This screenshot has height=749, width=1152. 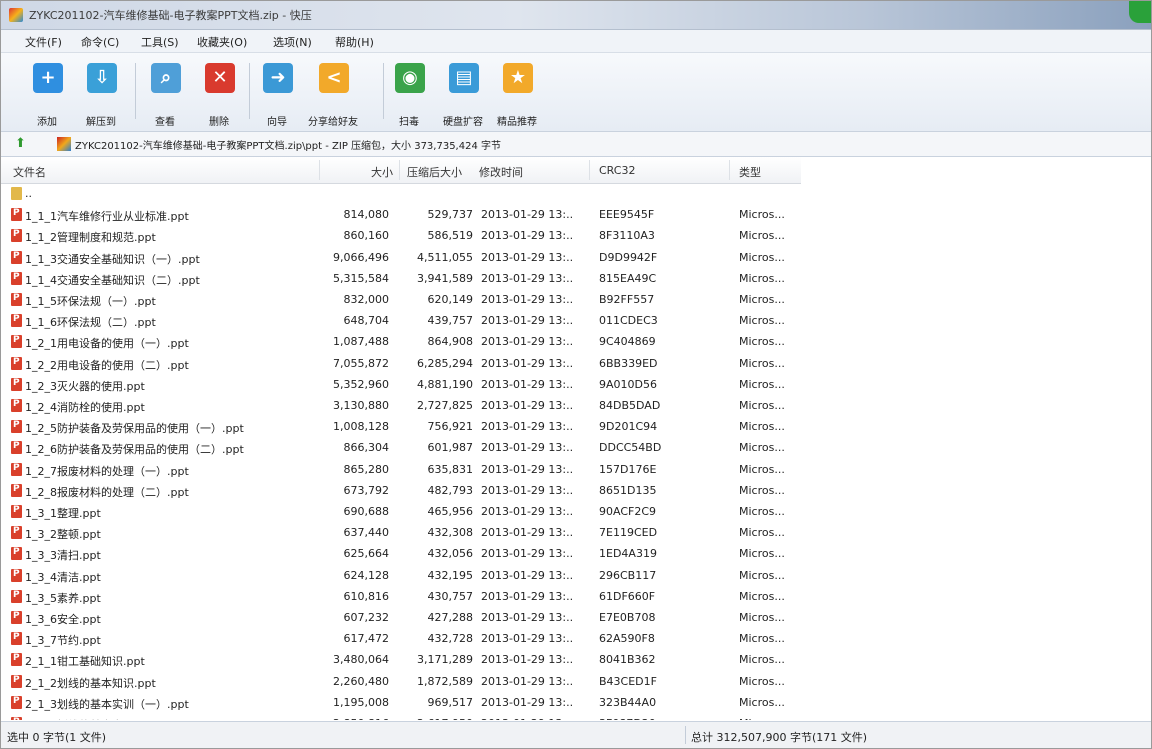 What do you see at coordinates (517, 93) in the screenshot?
I see `recommend-button: ★ 精品推荐` at bounding box center [517, 93].